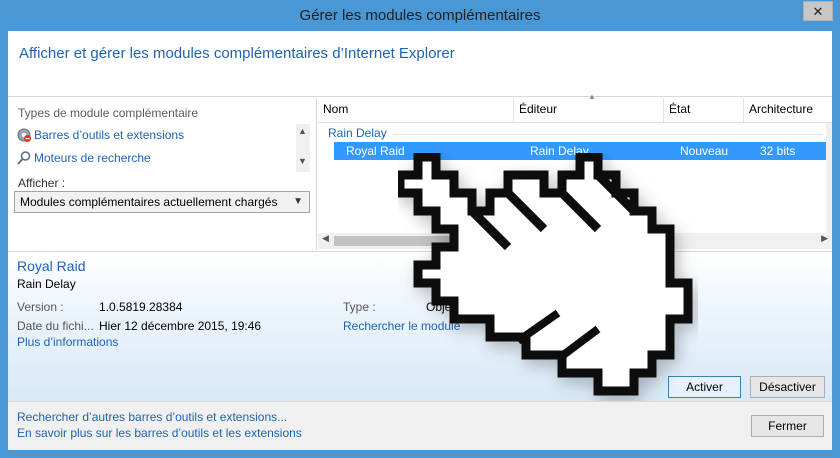 The height and width of the screenshot is (458, 840). Describe the element at coordinates (704, 110) in the screenshot. I see `column-header-status: État` at that location.